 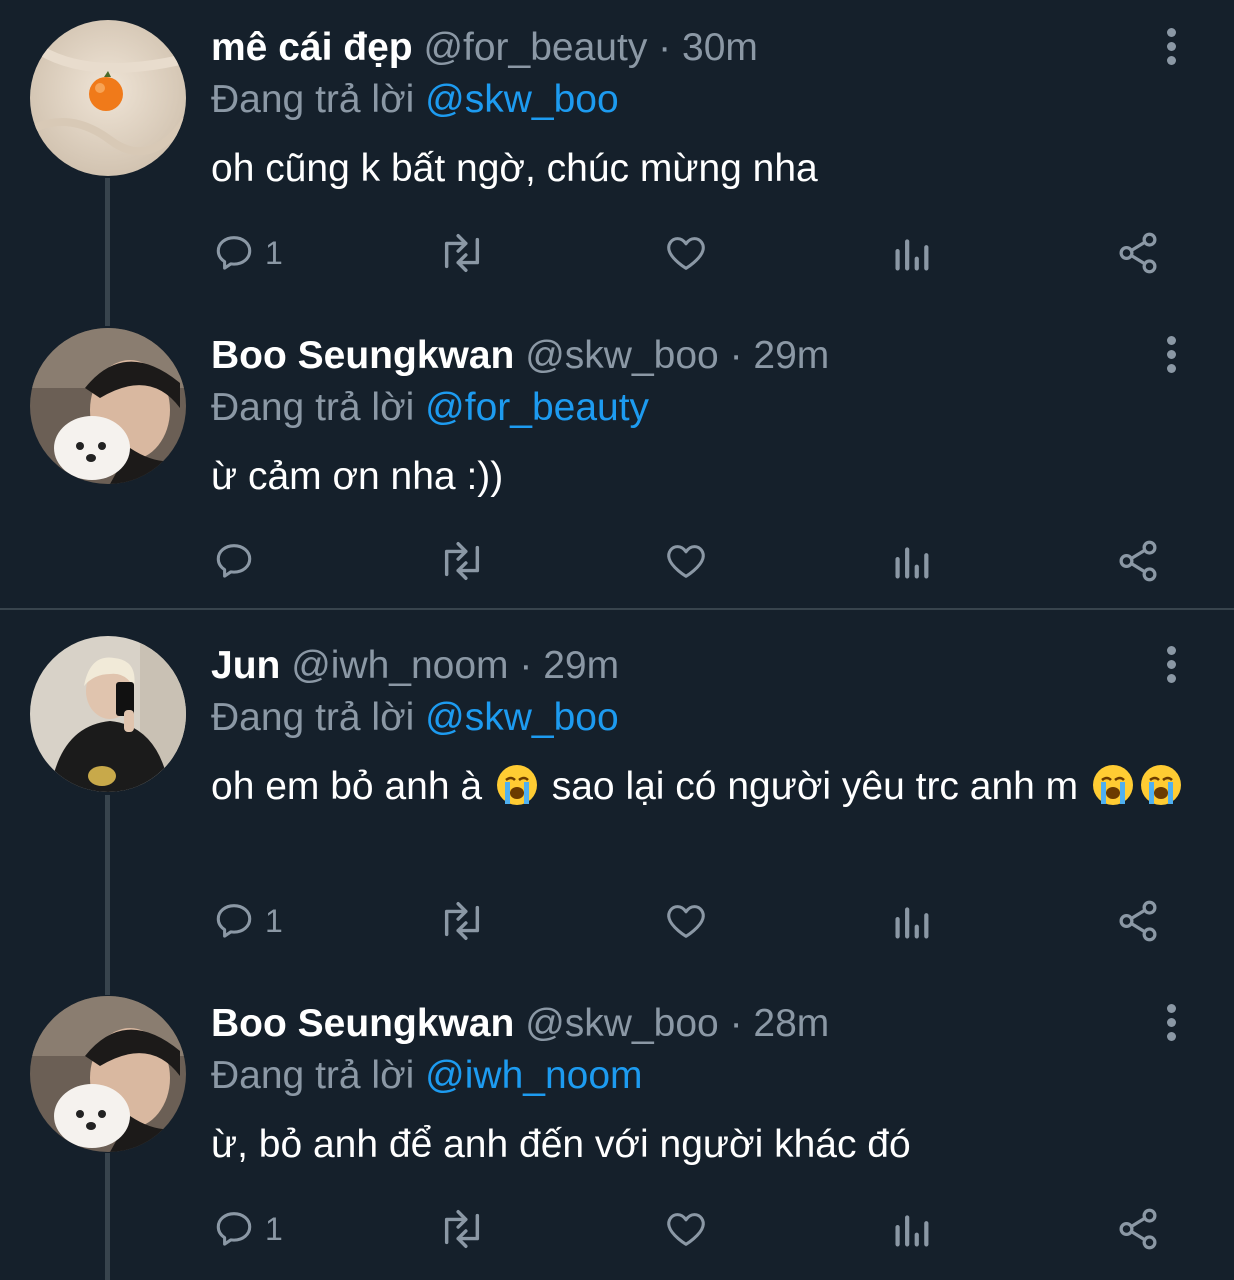 I want to click on reply-button, so click(x=238, y=561).